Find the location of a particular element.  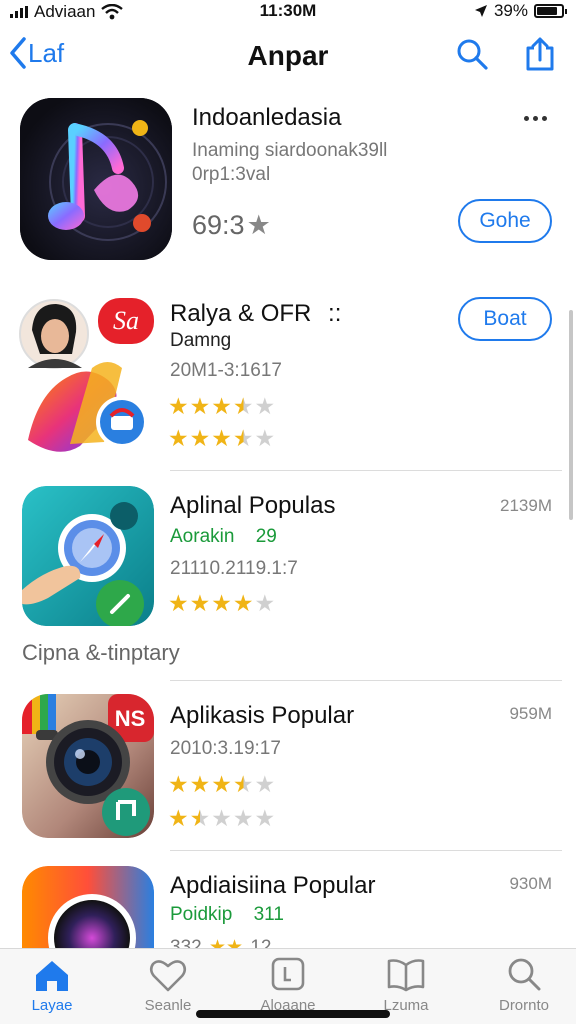

app-2-subtitle-extra: 29 is located at coordinates (266, 536).